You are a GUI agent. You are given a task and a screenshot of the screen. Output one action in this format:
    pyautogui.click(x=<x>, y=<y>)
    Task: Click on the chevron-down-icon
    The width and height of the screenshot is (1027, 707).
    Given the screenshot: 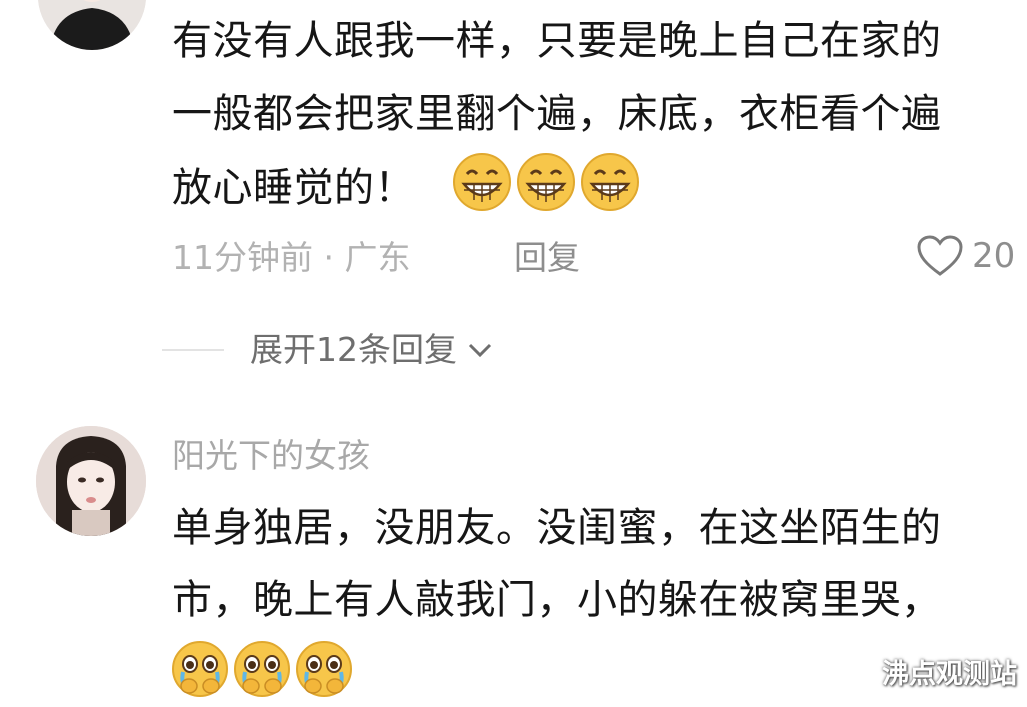 What is the action you would take?
    pyautogui.click(x=480, y=350)
    